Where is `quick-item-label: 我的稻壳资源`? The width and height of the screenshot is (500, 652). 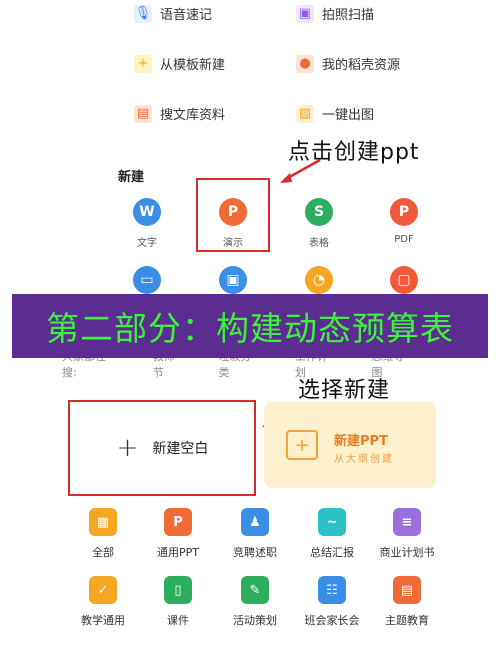
quick-item-label: 我的稻壳资源 is located at coordinates (361, 65).